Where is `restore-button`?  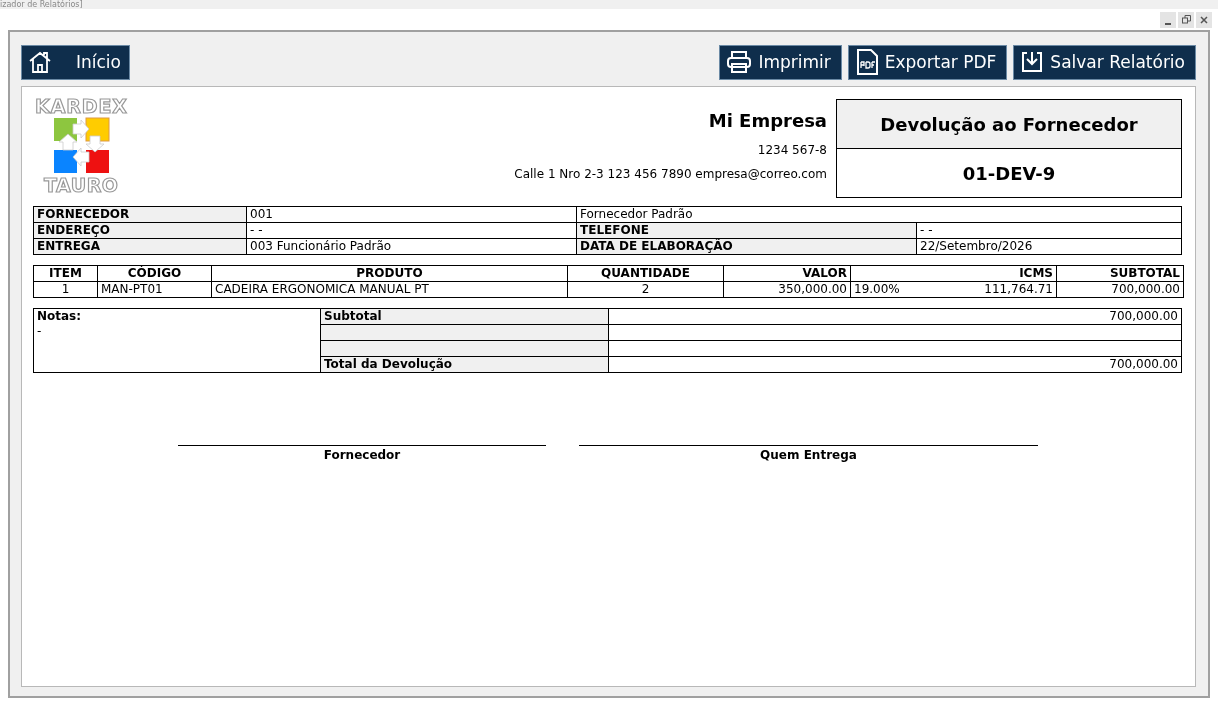 restore-button is located at coordinates (1186, 19).